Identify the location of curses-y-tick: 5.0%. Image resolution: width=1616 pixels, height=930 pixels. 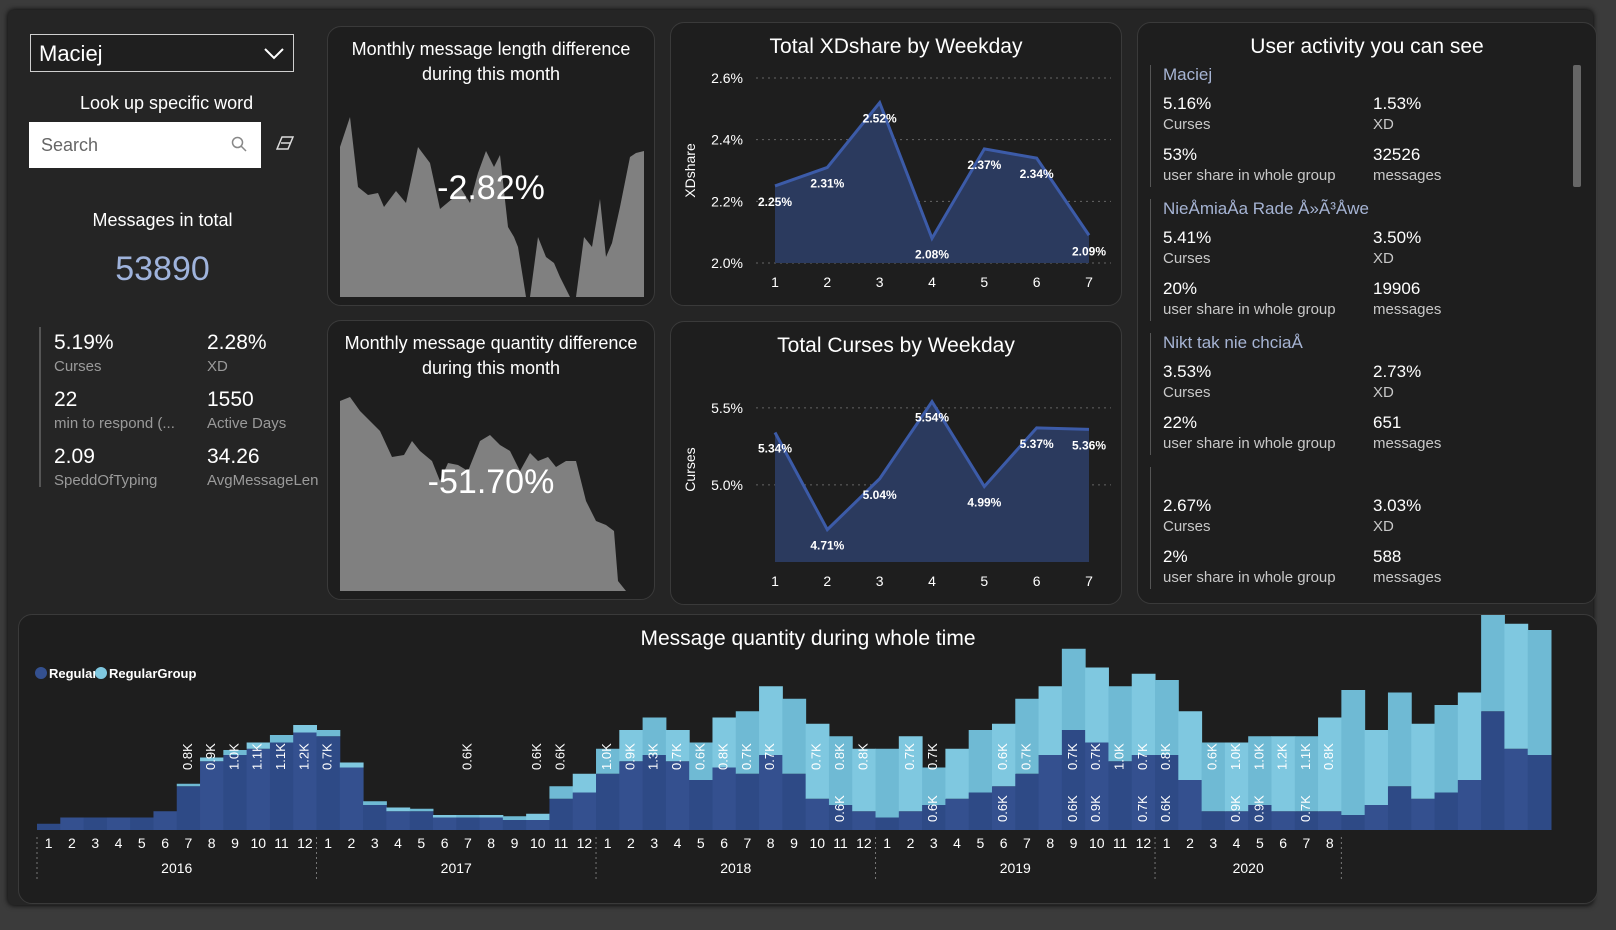
(727, 485).